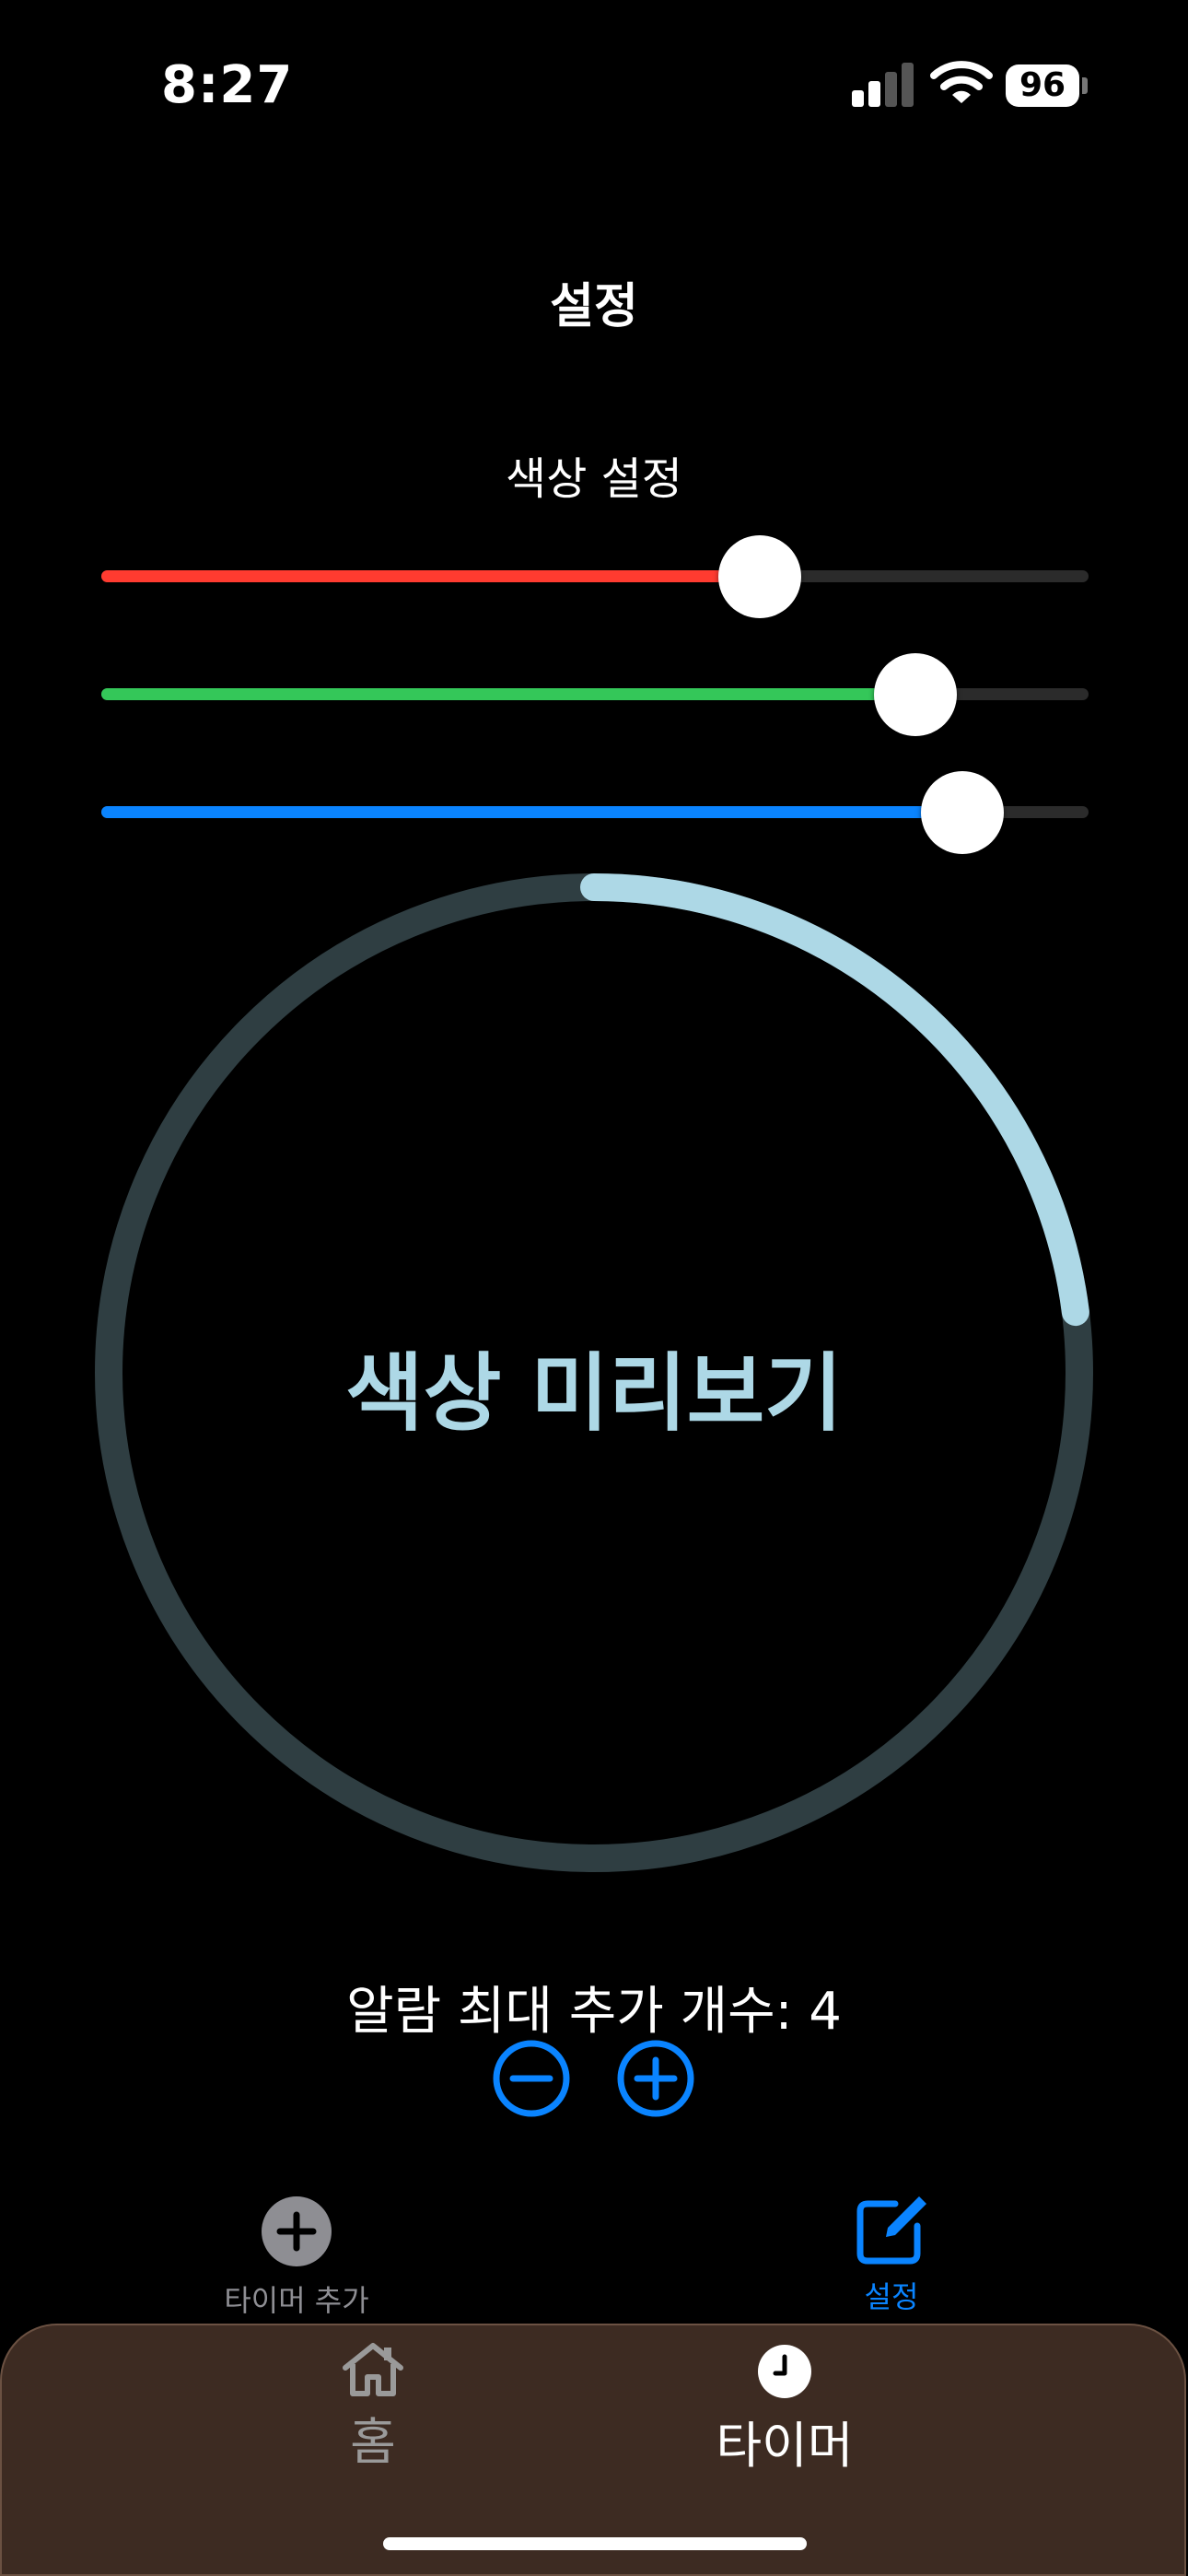 This screenshot has width=1188, height=2576. What do you see at coordinates (595, 2543) in the screenshot?
I see `home-indicator` at bounding box center [595, 2543].